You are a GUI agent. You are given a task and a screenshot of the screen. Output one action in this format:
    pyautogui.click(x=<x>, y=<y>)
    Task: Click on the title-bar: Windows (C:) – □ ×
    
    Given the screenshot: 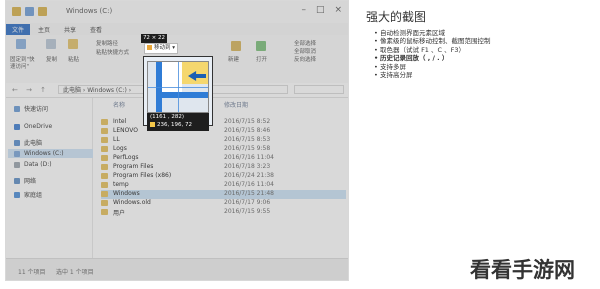 What is the action you would take?
    pyautogui.click(x=177, y=12)
    